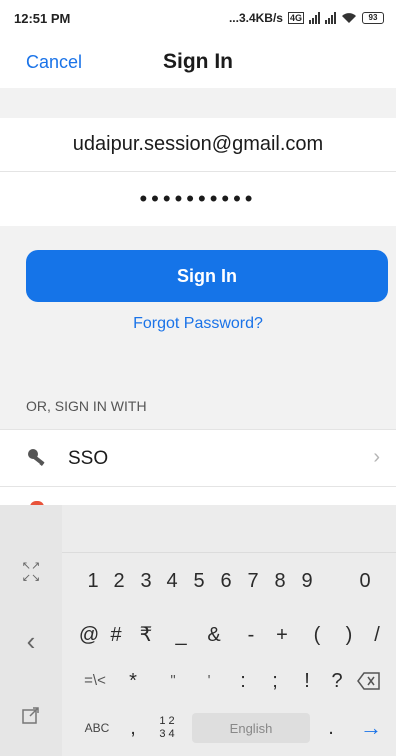 The image size is (396, 756). Describe the element at coordinates (133, 728) in the screenshot. I see `comma-key: ,` at that location.